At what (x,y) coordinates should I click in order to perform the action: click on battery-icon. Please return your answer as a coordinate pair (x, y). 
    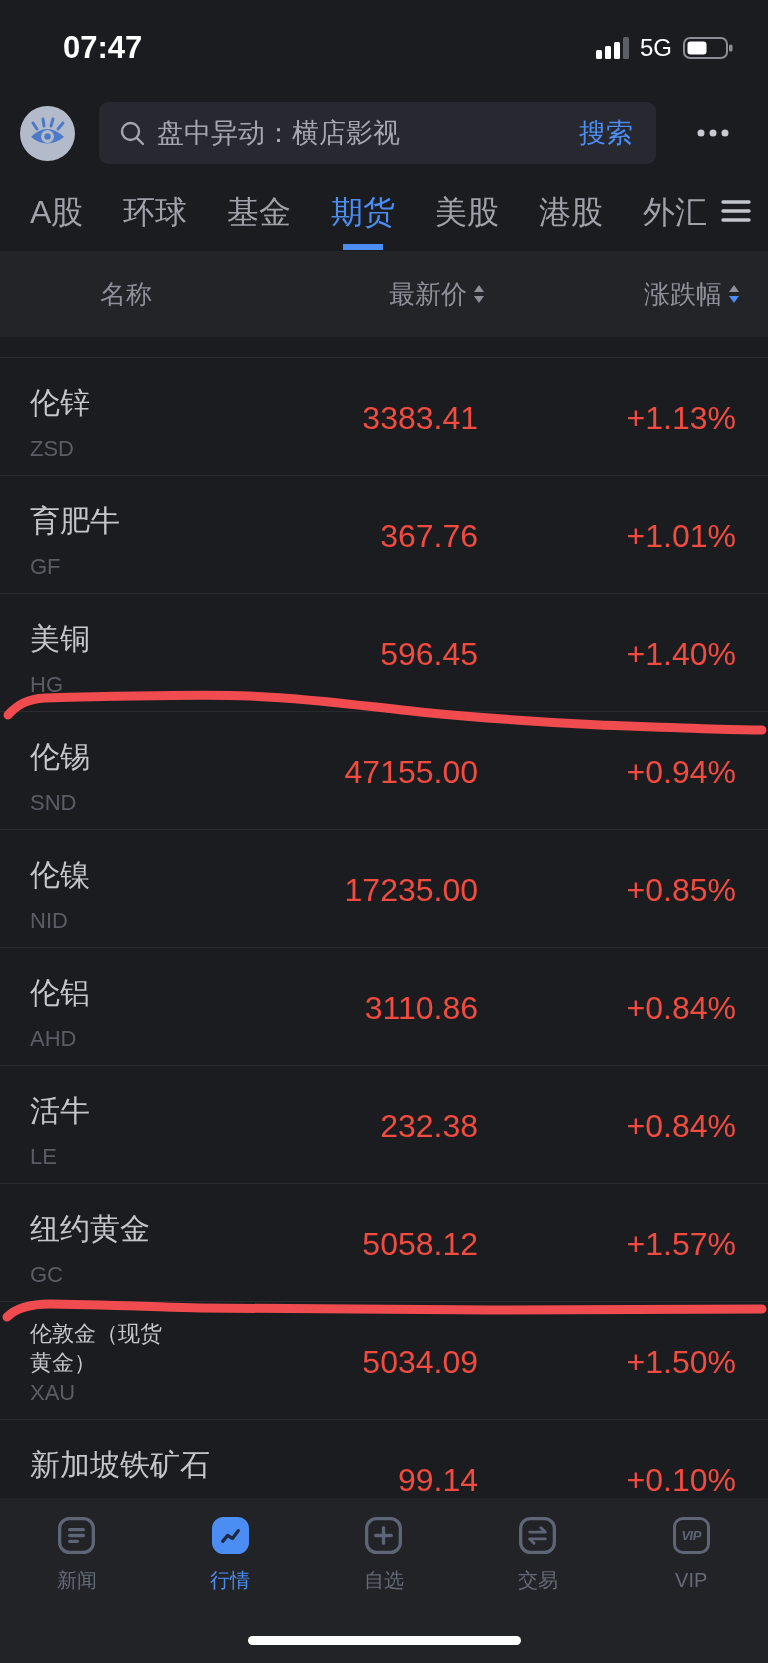
    Looking at the image, I should click on (708, 48).